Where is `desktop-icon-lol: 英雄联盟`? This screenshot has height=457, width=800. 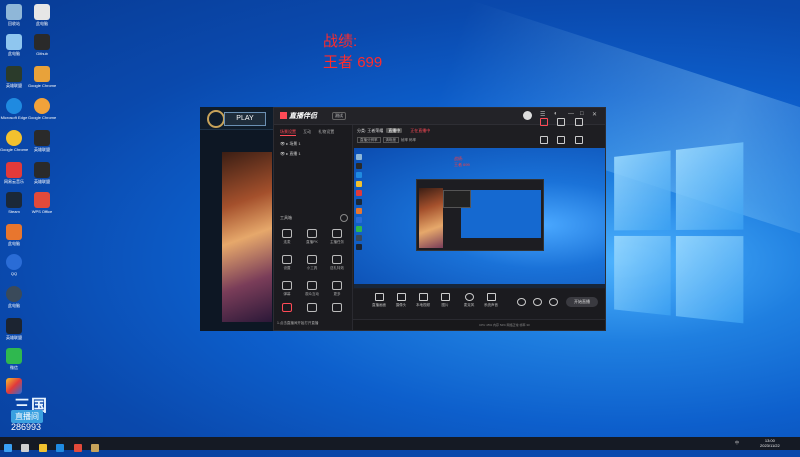
desktop-icon-lol: 英雄联盟 is located at coordinates (14, 329).